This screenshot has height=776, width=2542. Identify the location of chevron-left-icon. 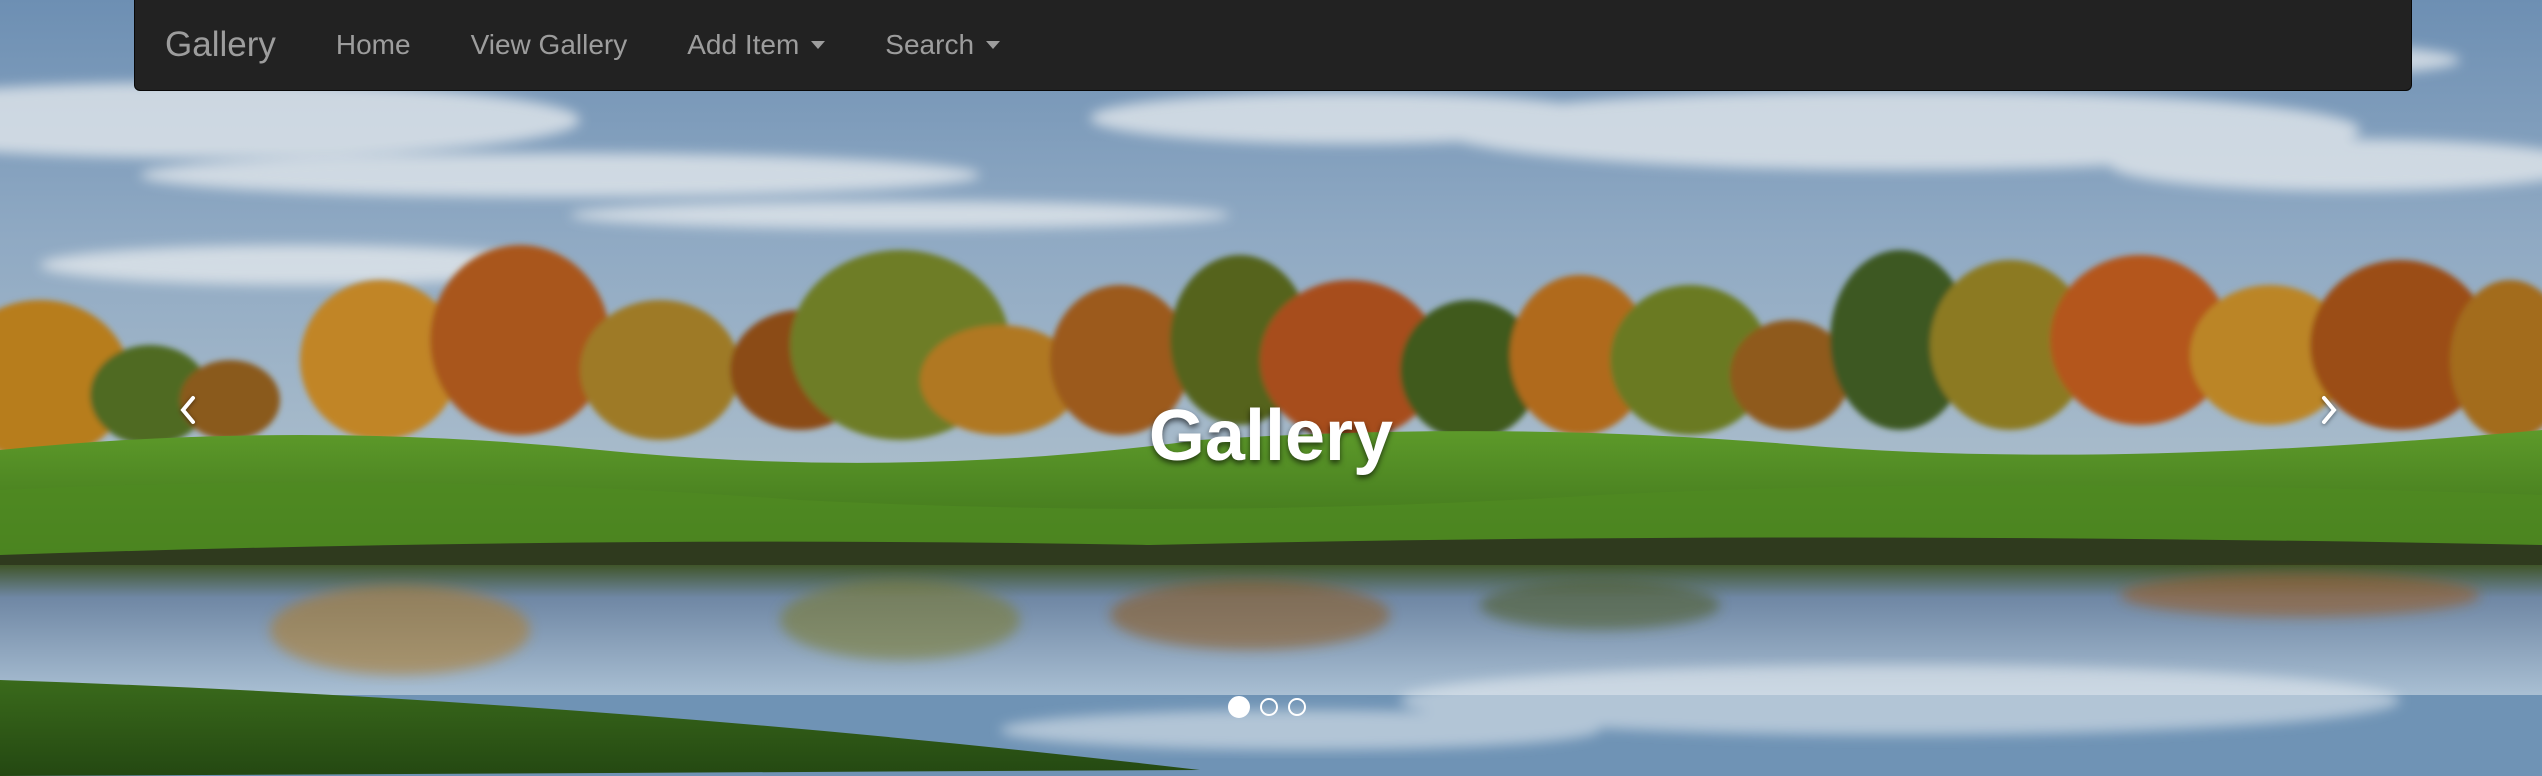
(187, 410).